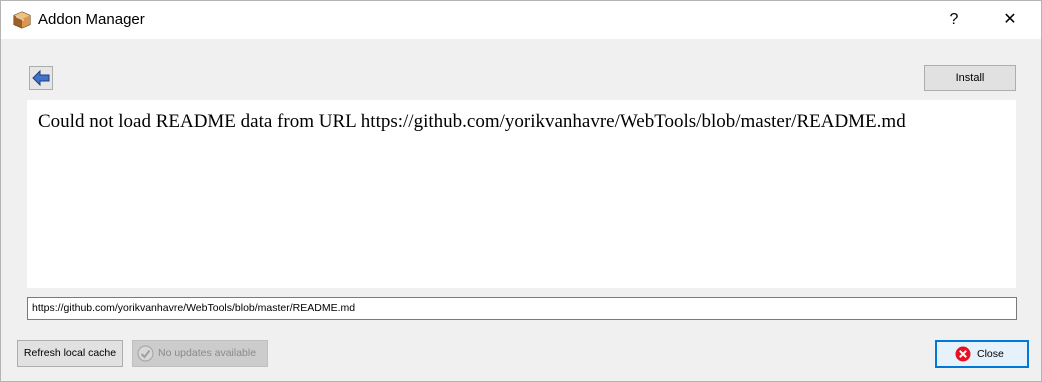 The width and height of the screenshot is (1042, 382). Describe the element at coordinates (207, 353) in the screenshot. I see `no-updates-label: No updates available` at that location.